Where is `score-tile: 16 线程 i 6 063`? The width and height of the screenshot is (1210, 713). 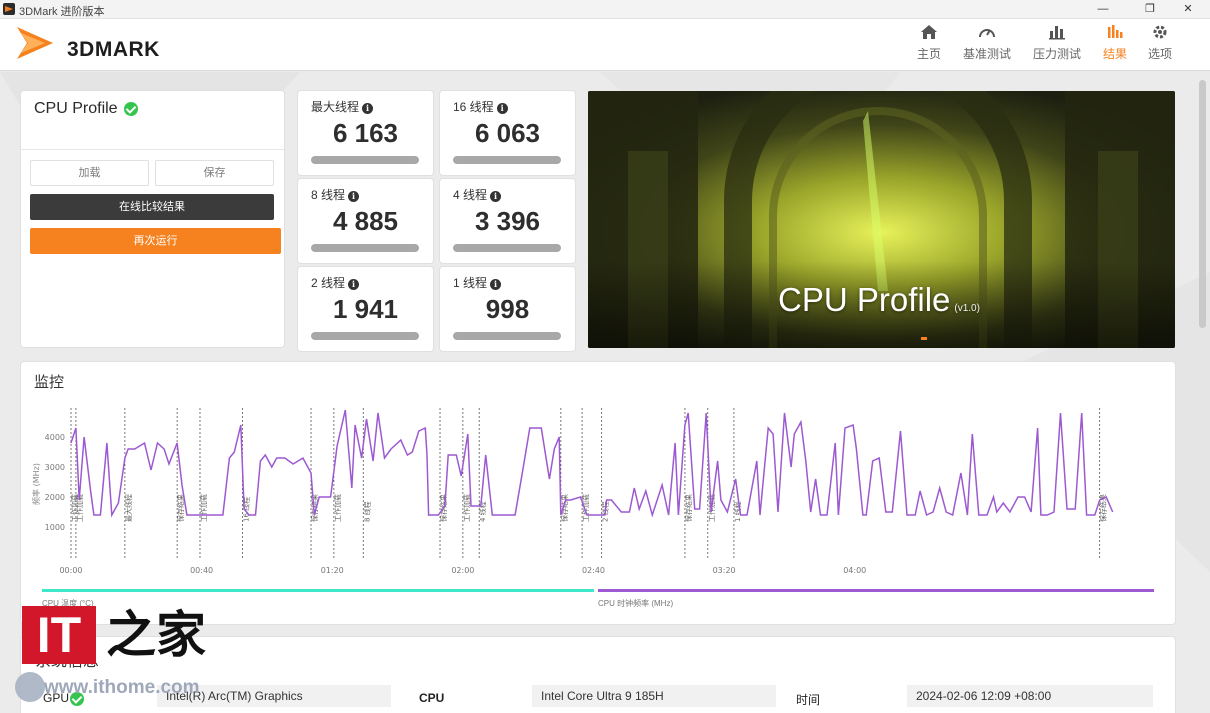 score-tile: 16 线程 i 6 063 is located at coordinates (507, 133).